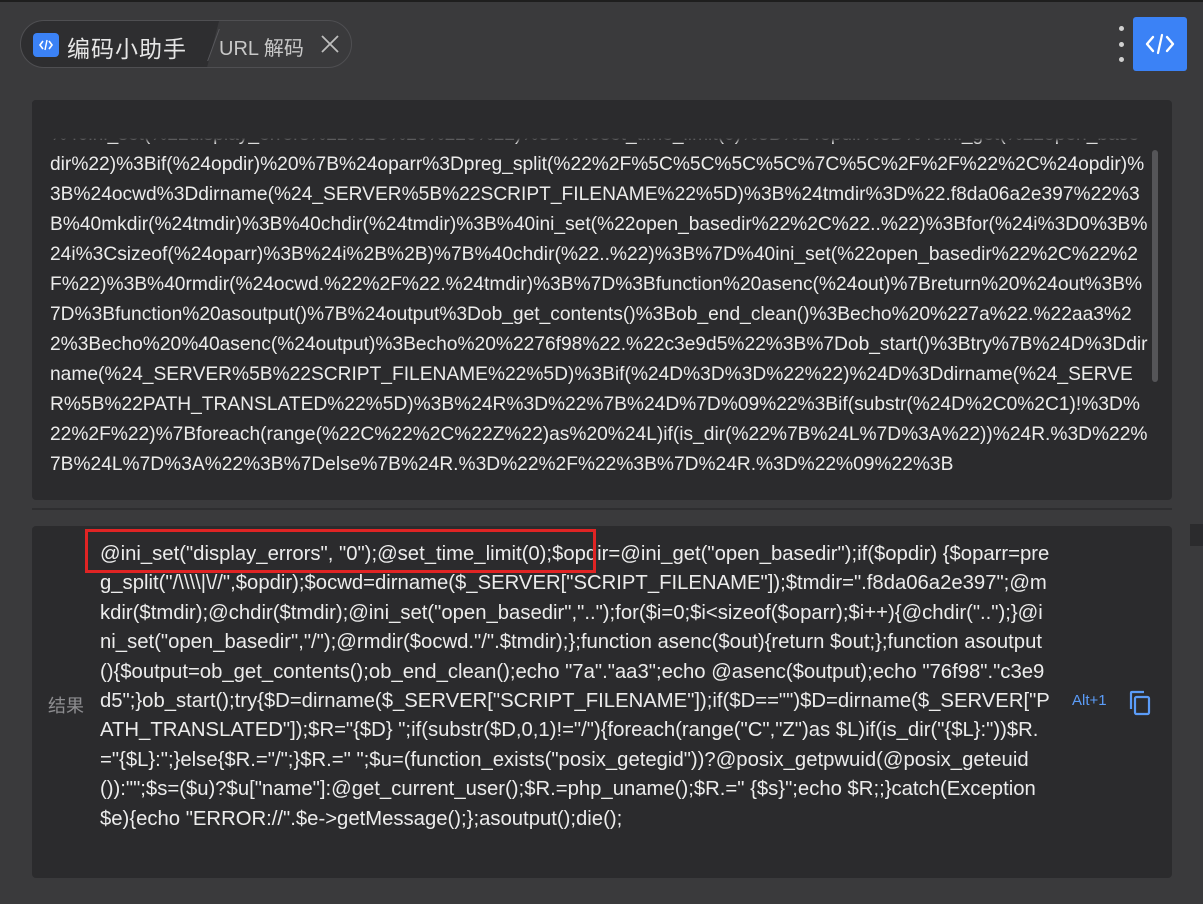 The image size is (1203, 904). Describe the element at coordinates (1140, 703) in the screenshot. I see `copy-icon` at that location.